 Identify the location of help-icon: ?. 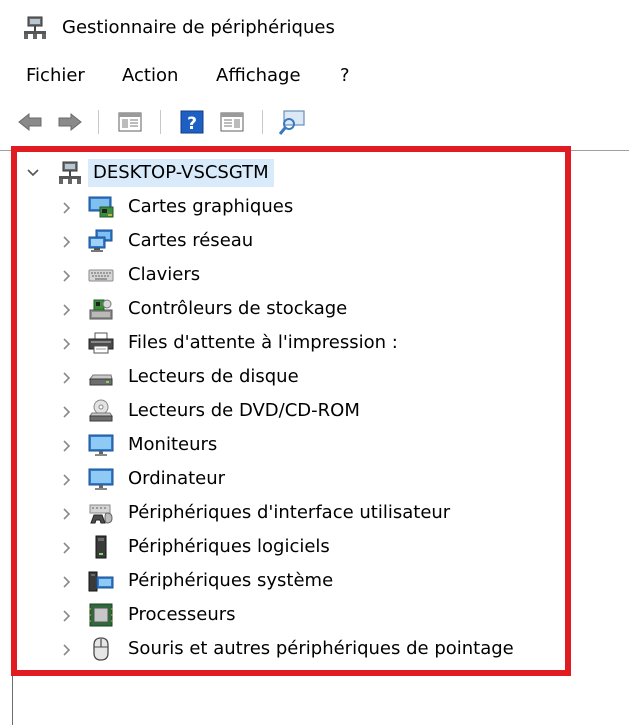
(192, 122).